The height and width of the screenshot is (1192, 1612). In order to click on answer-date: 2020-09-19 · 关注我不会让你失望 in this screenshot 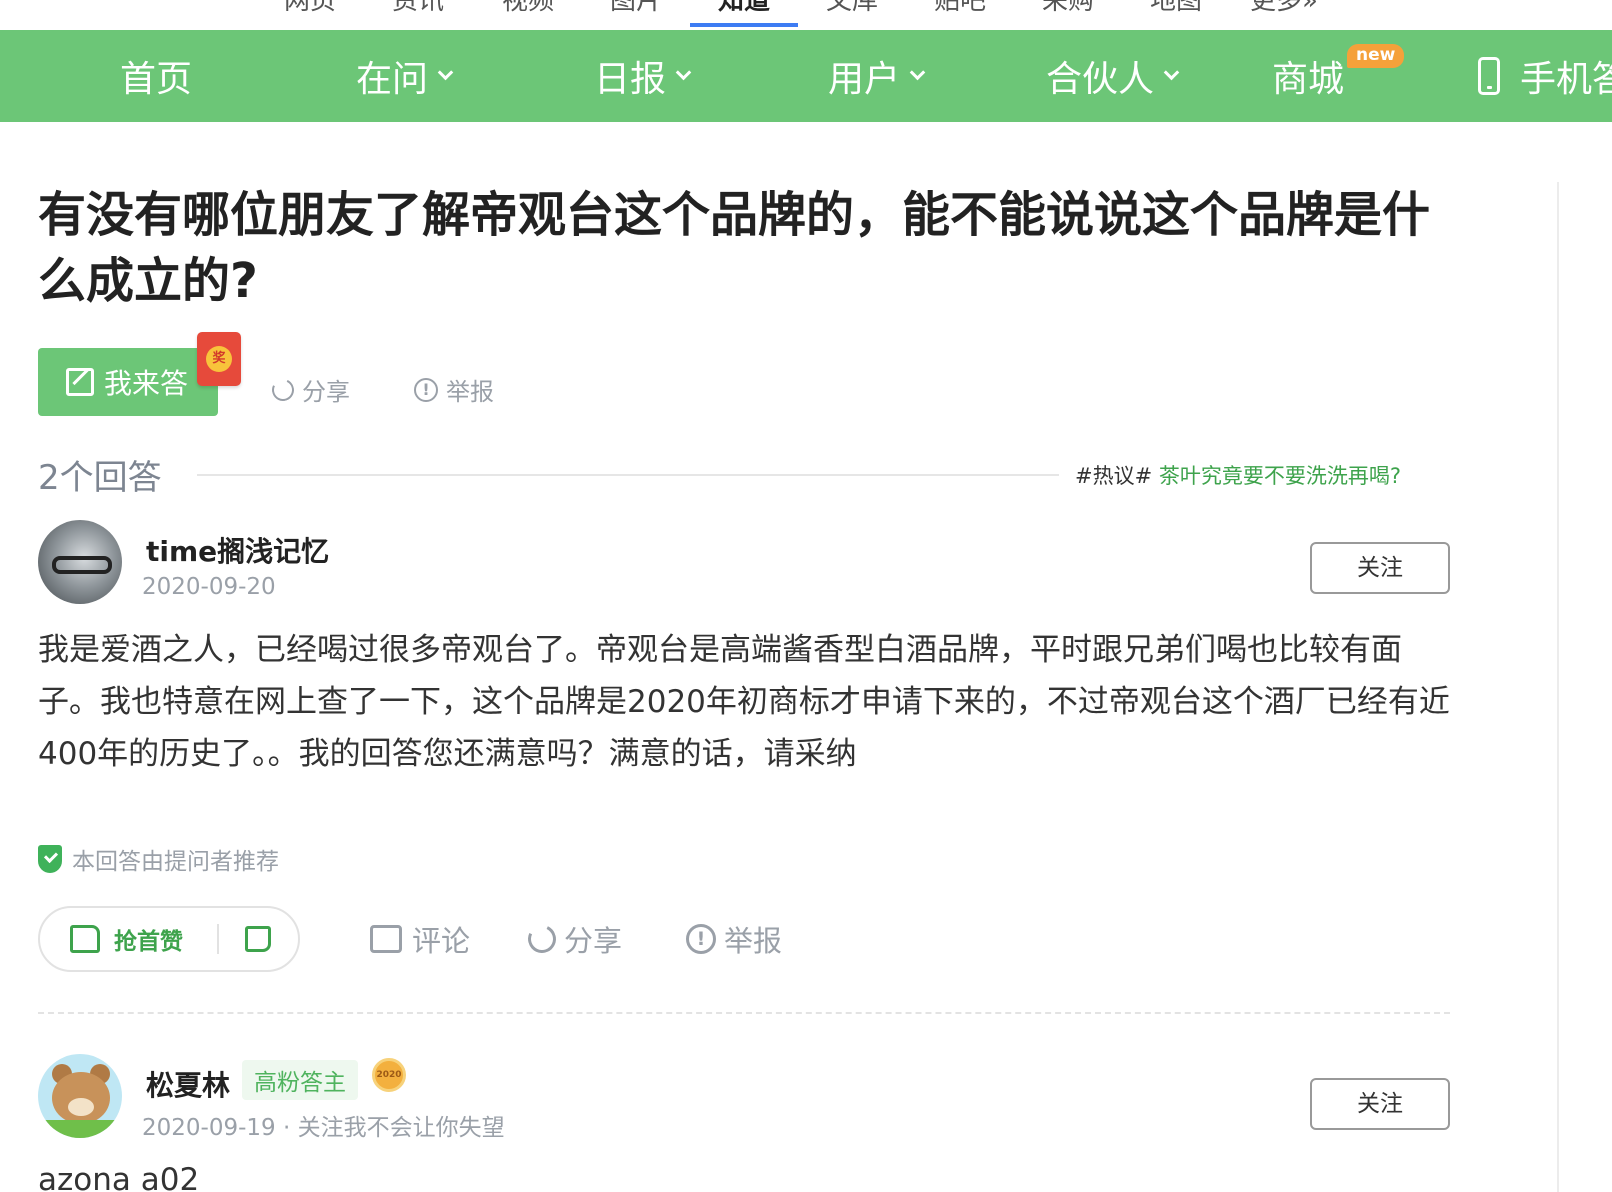, I will do `click(323, 1128)`.